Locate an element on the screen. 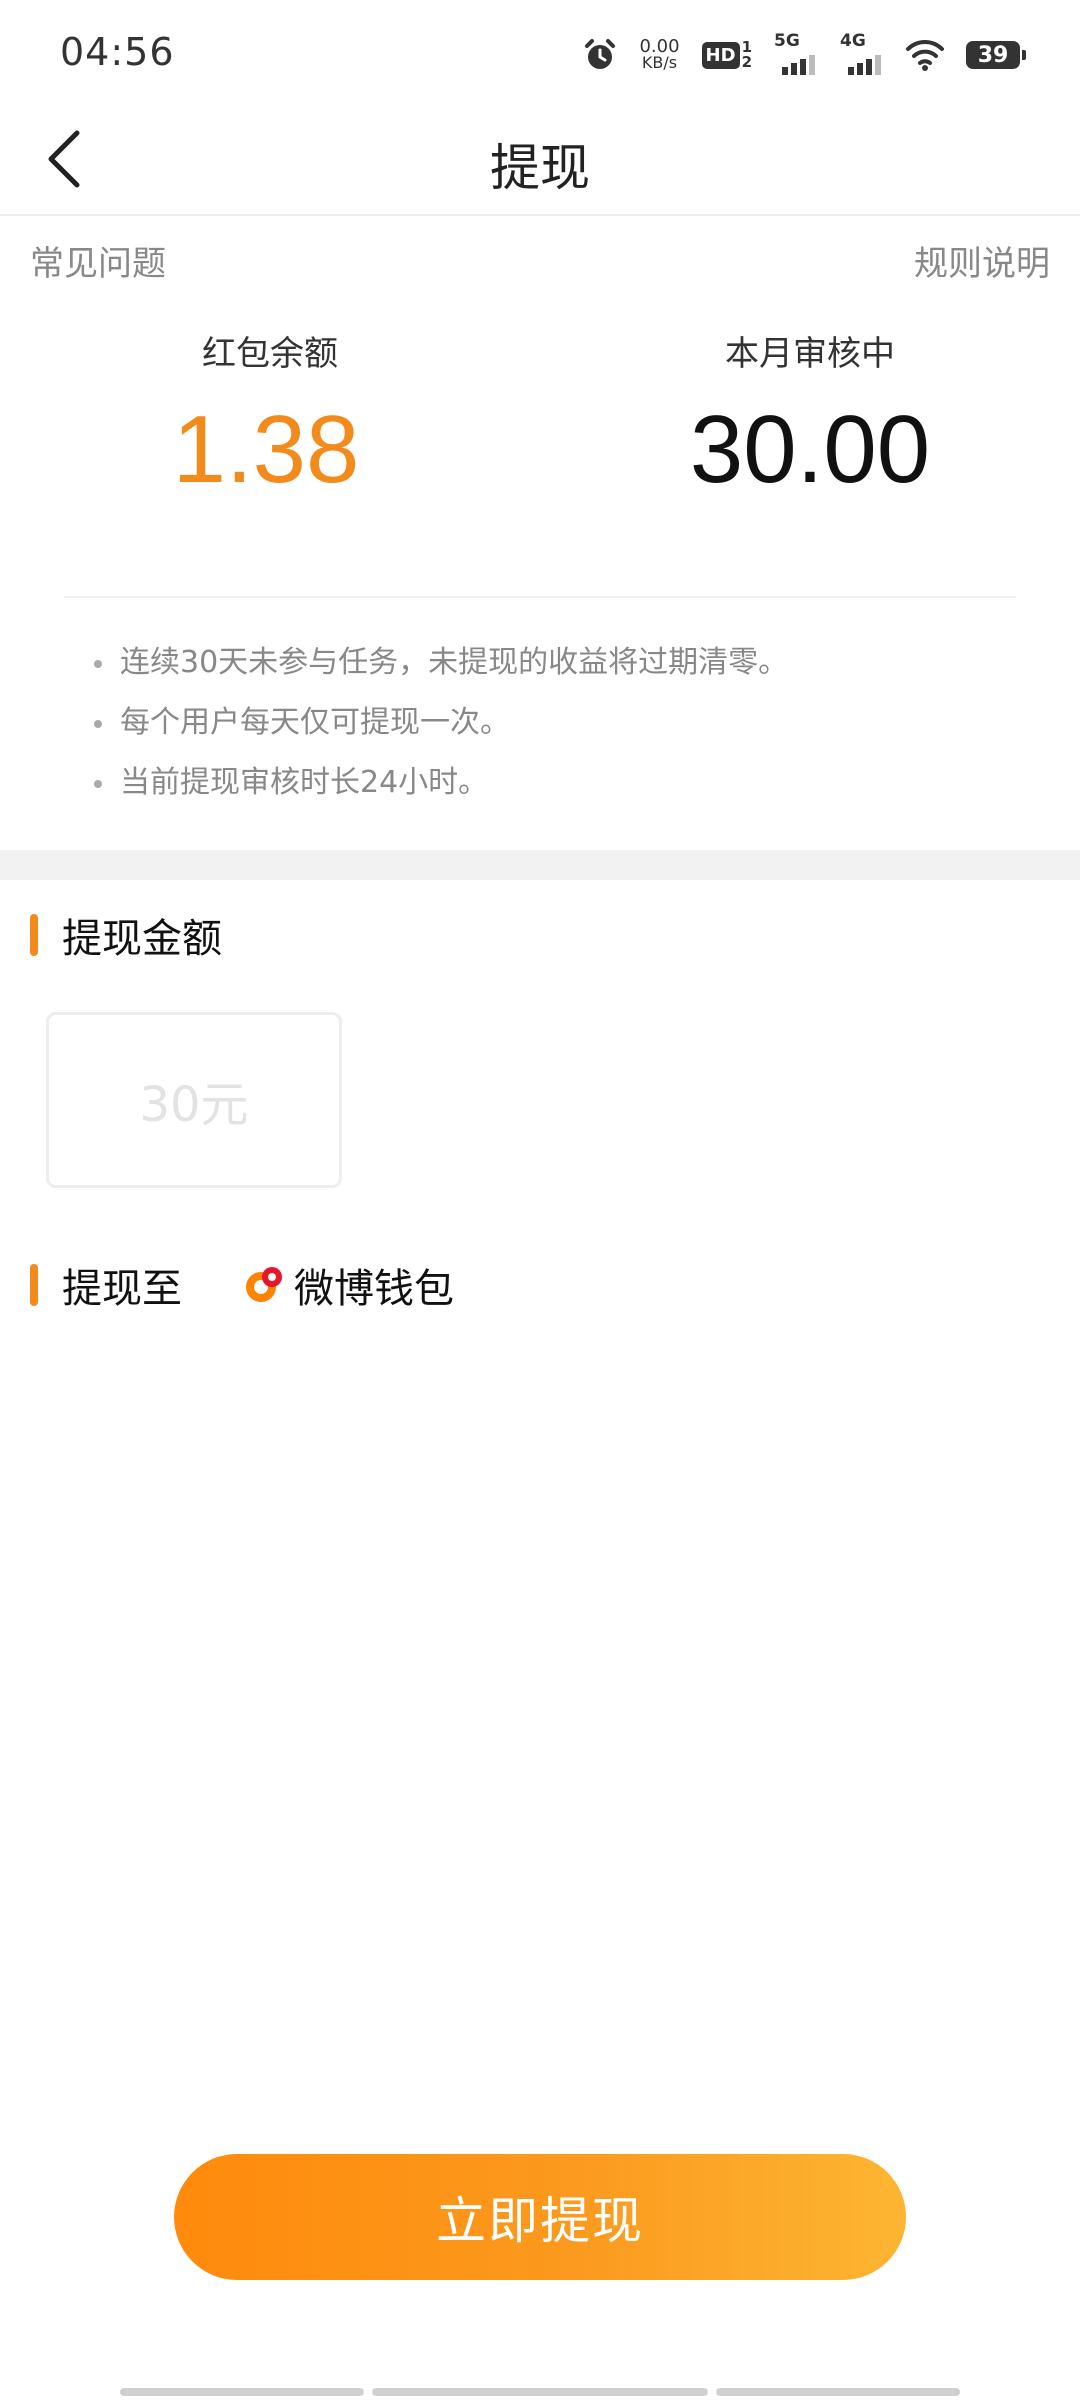 This screenshot has height=2400, width=1080. page-title: 提现 is located at coordinates (540, 168).